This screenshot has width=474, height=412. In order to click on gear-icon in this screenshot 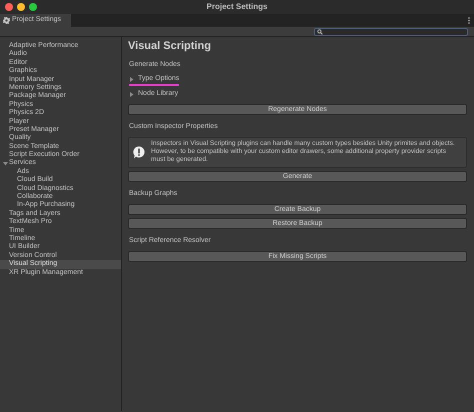, I will do `click(6, 20)`.